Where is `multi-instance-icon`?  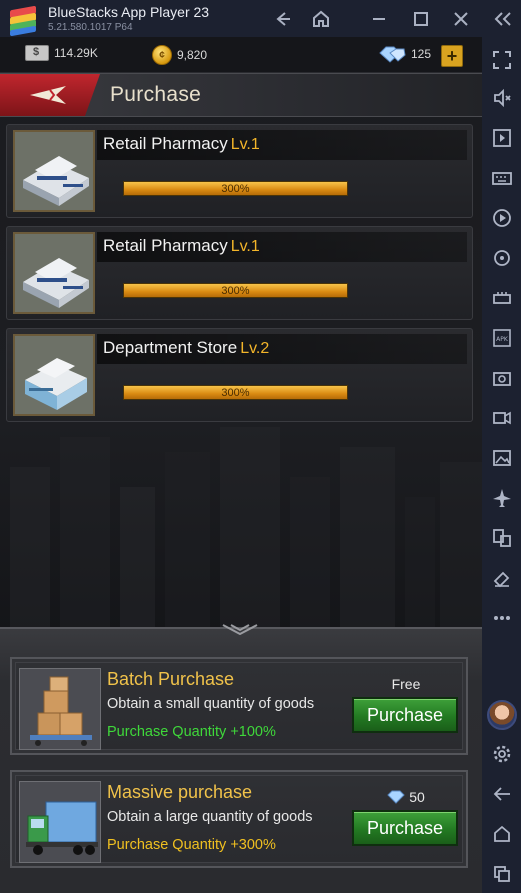
multi-instance-icon is located at coordinates (502, 538).